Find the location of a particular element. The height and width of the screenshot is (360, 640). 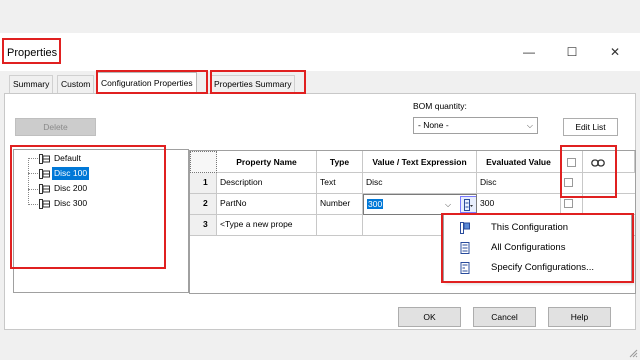

resize-grip-icon is located at coordinates (633, 353).